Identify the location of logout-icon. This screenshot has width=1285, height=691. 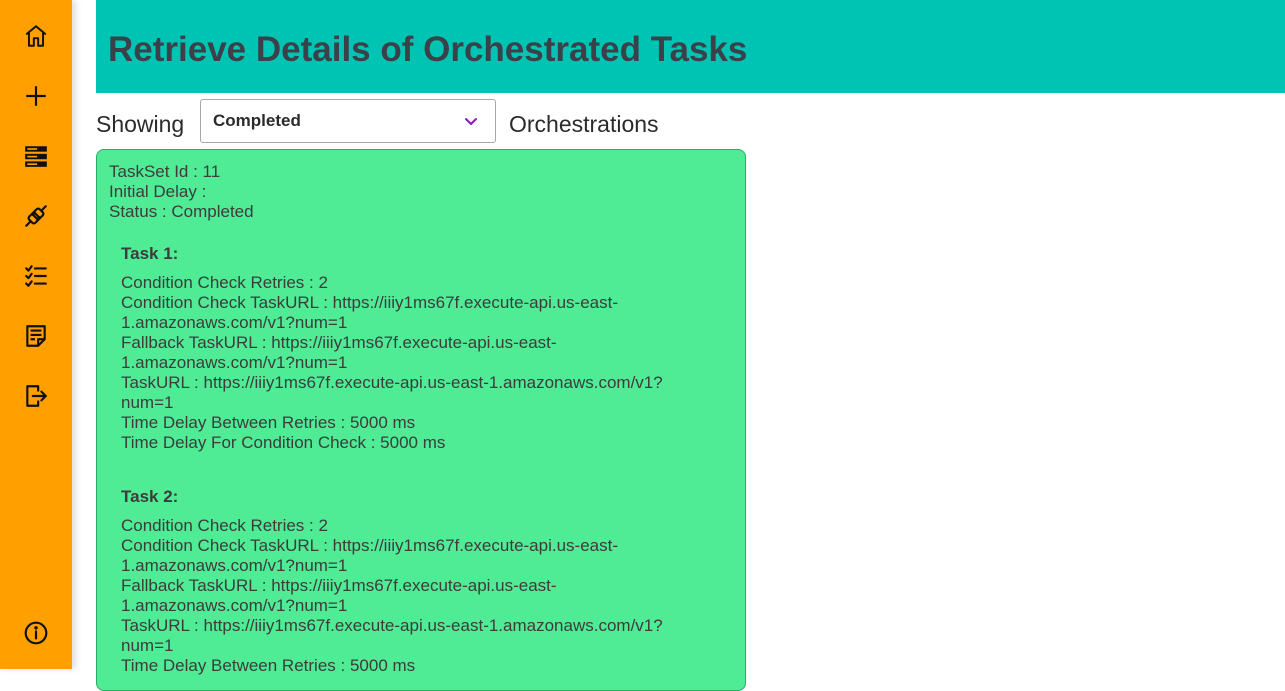
(36, 396).